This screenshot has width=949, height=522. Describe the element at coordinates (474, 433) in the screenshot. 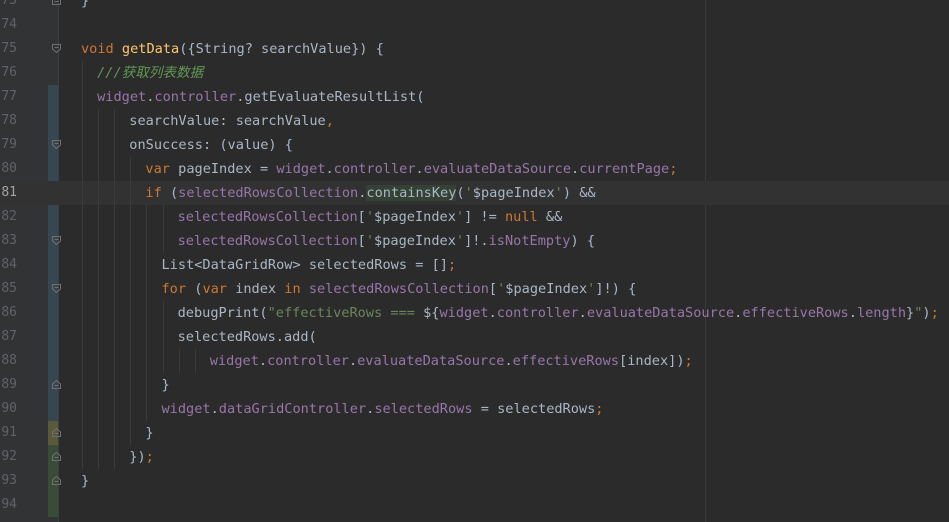

I see `code-line: 91}` at that location.